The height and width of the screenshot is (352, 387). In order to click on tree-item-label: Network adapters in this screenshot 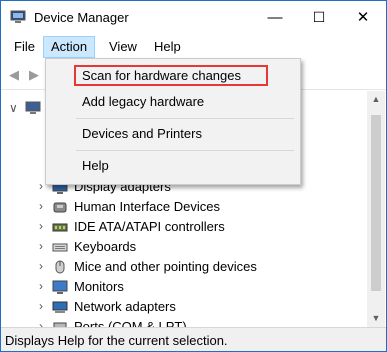, I will do `click(125, 306)`.